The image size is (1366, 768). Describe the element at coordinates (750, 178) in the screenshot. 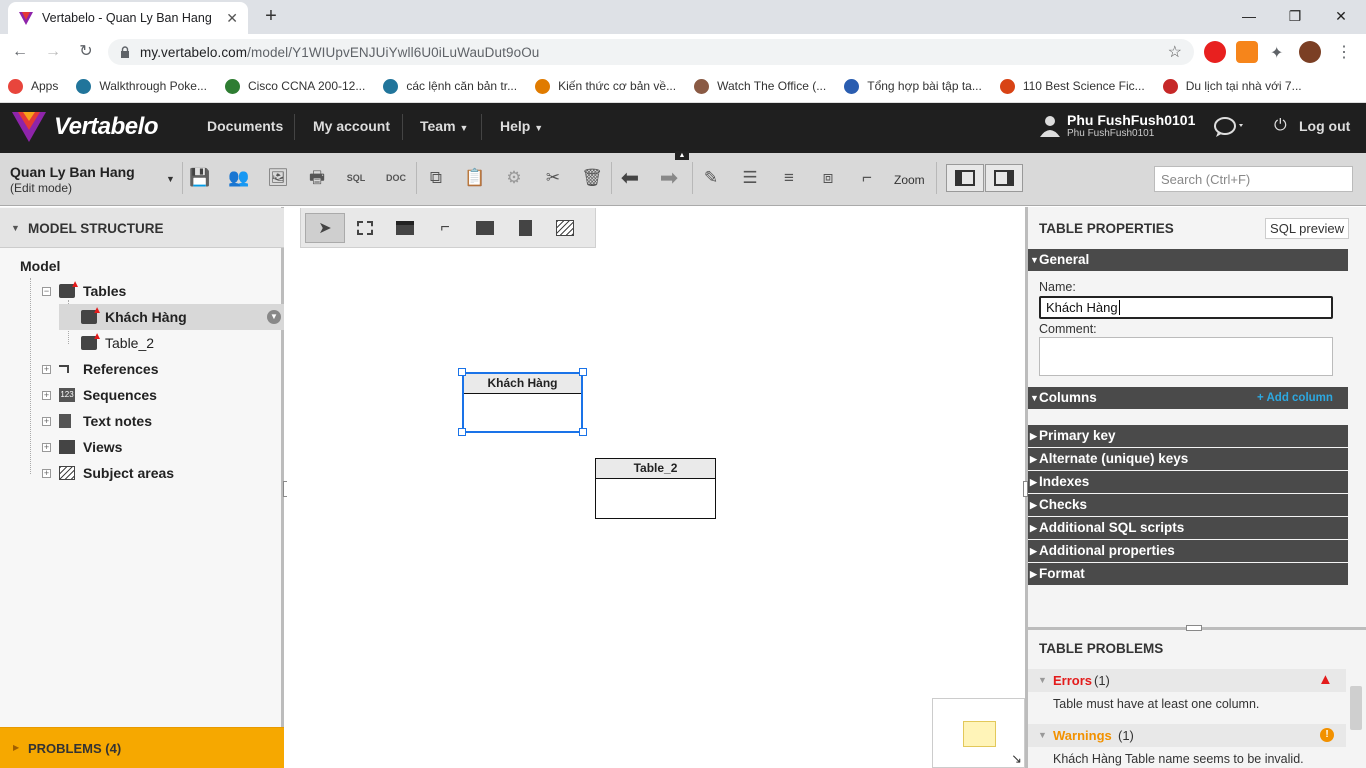

I see `align-icon: ☰` at that location.